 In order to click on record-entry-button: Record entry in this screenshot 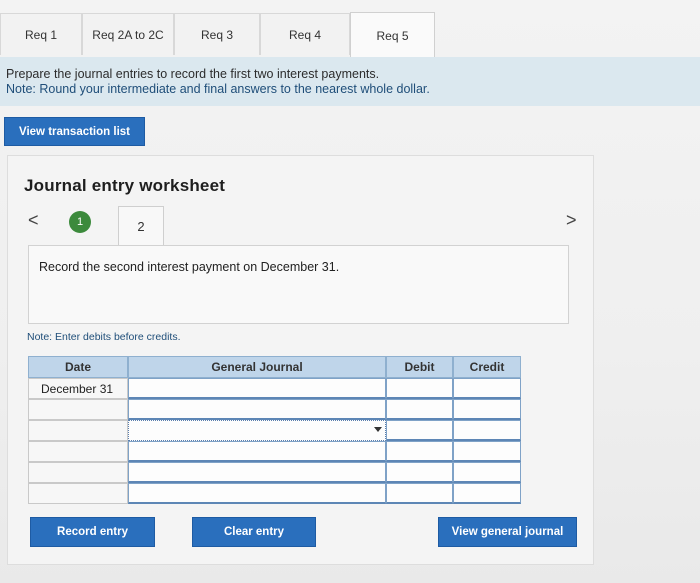, I will do `click(92, 532)`.